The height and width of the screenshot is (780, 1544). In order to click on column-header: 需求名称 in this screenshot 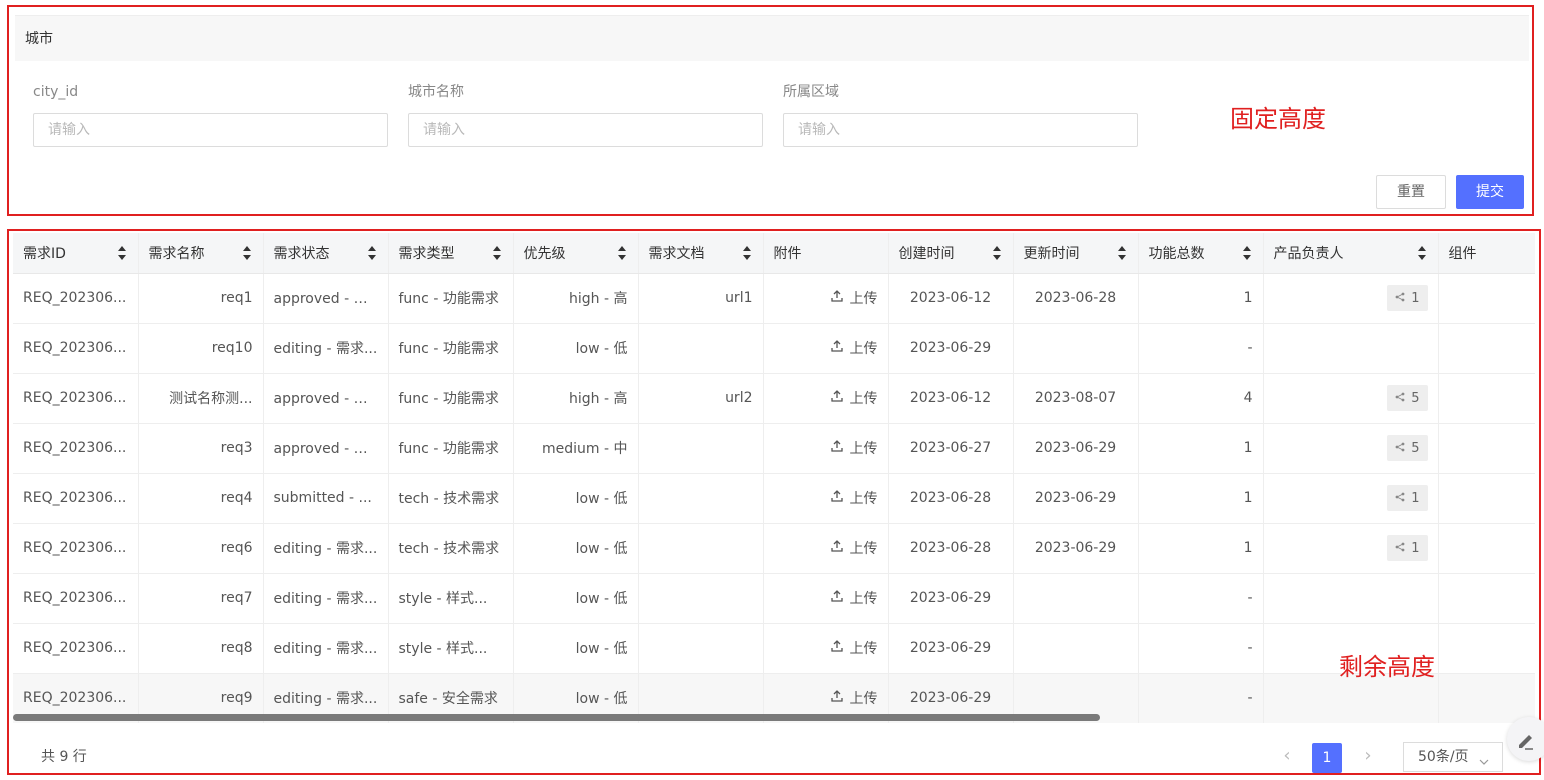, I will do `click(201, 253)`.